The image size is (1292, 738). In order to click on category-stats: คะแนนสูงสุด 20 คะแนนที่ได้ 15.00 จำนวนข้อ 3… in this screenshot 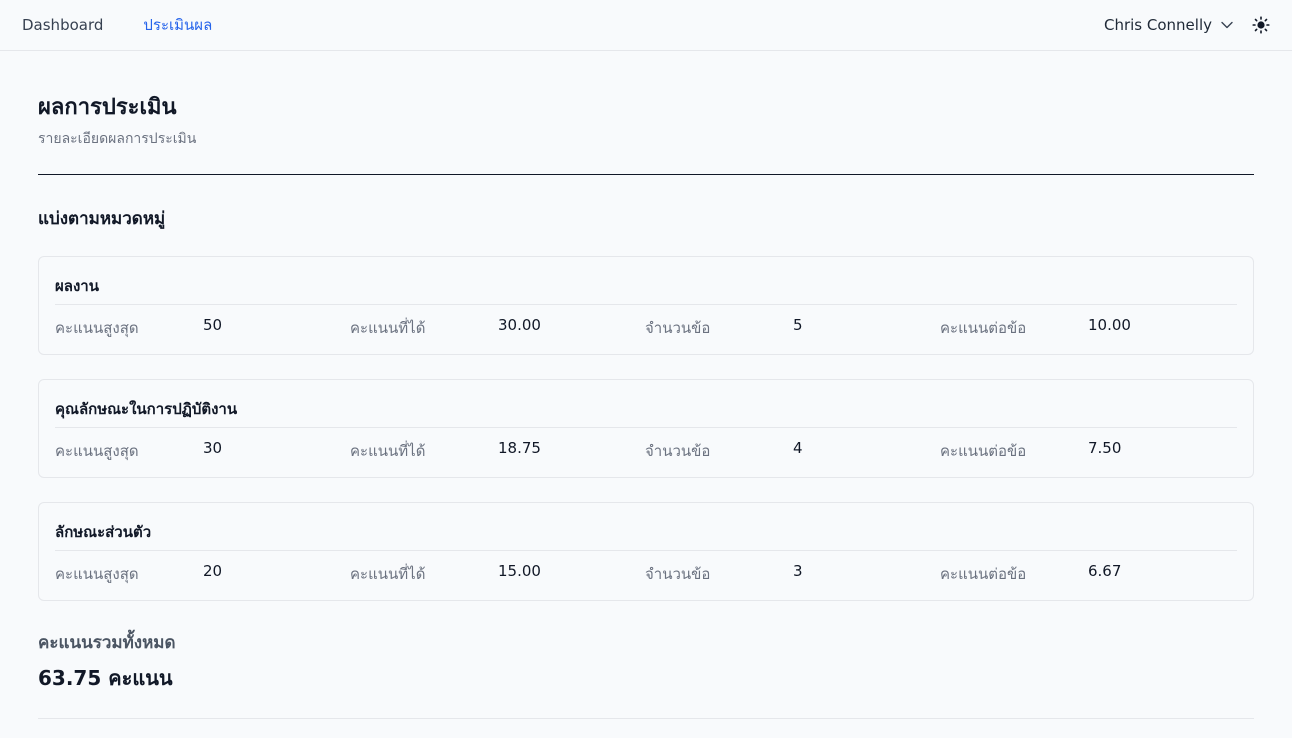, I will do `click(646, 574)`.